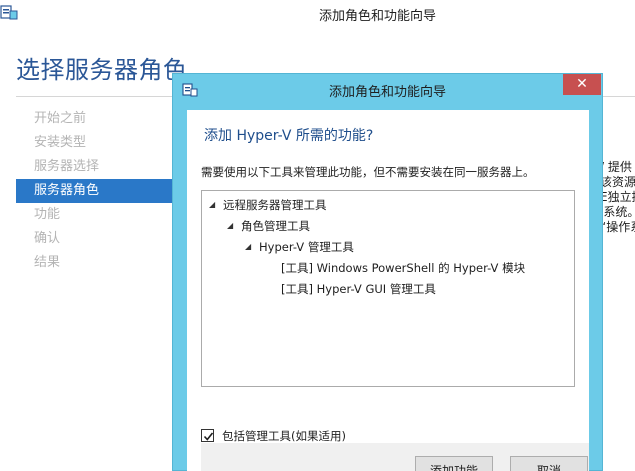  I want to click on tree-item: [工具] Hyper-V GUI 管理工具, so click(358, 289).